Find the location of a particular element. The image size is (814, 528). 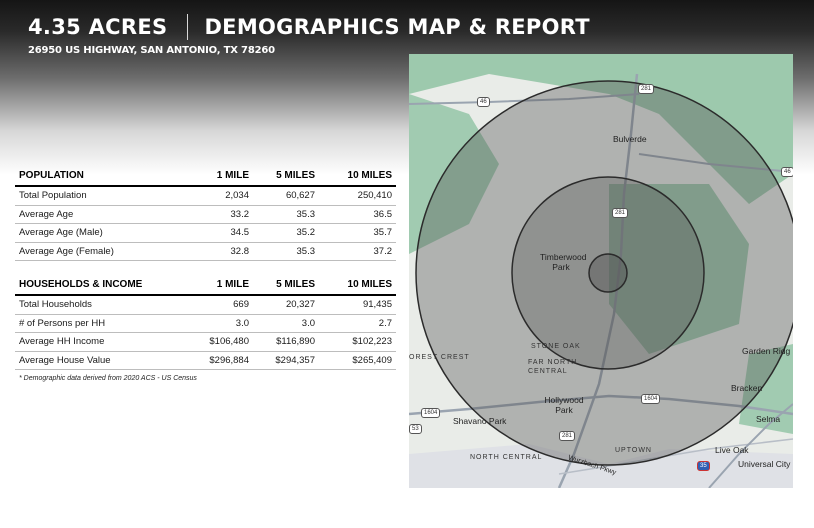

map-label-timberwood-park: Timberwood Park is located at coordinates (563, 262).